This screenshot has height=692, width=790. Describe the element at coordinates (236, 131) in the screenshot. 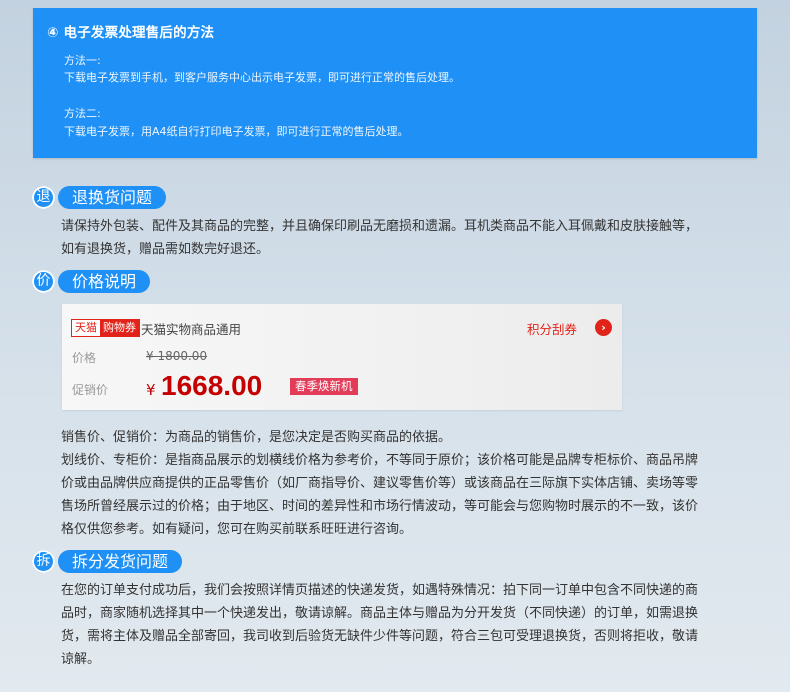

I see `method2-text: 下载电子发票，用A4纸自行打印电子发票，即可进行正常的售后处理。` at that location.